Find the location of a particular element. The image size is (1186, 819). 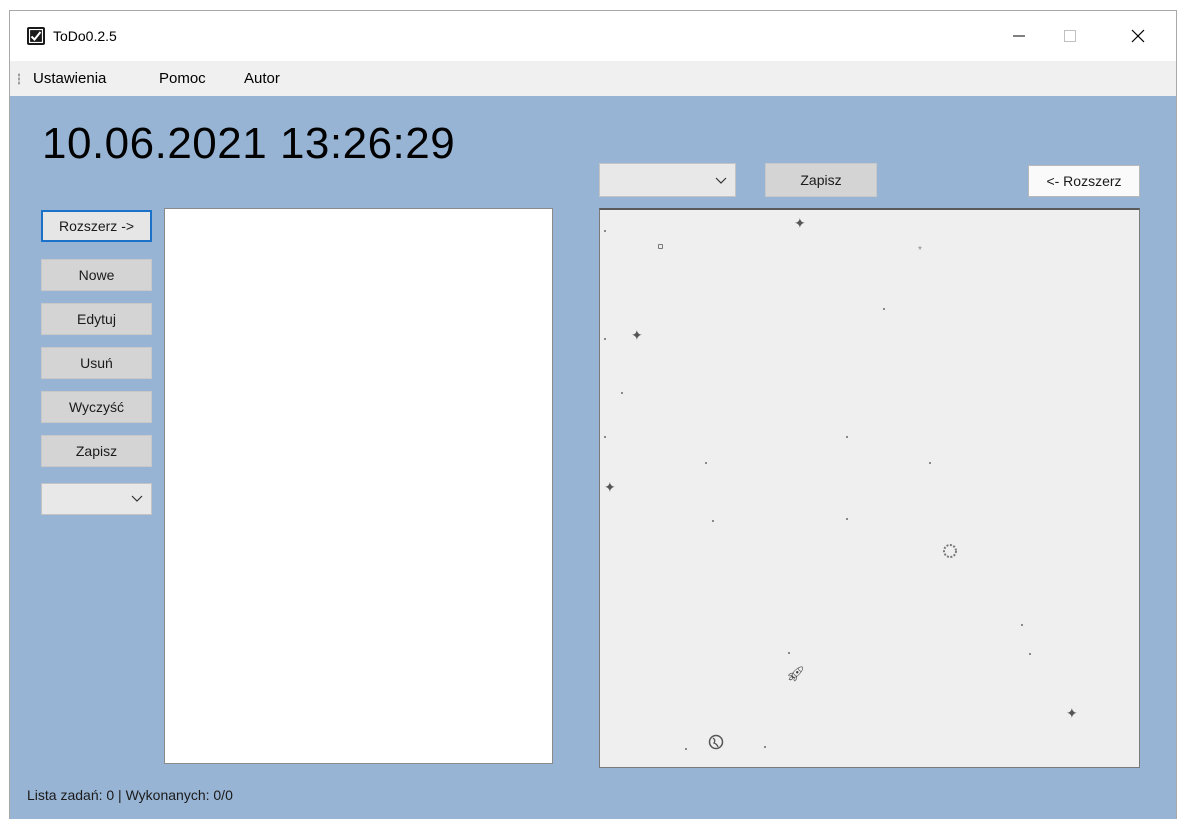

checkbox-icon is located at coordinates (36, 36).